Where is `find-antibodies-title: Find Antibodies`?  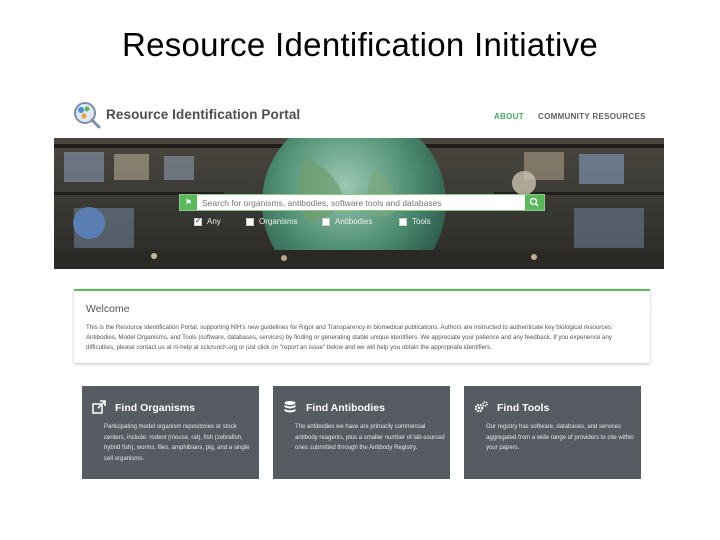 find-antibodies-title: Find Antibodies is located at coordinates (345, 408).